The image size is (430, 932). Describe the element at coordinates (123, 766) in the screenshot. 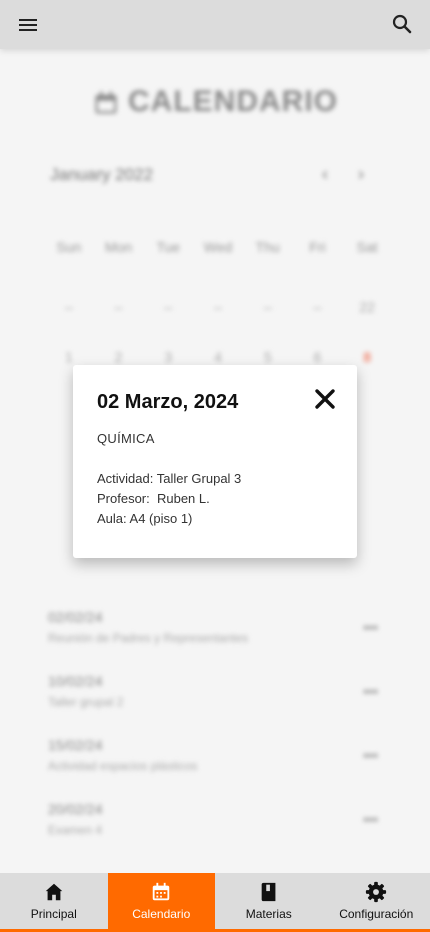

I see `event-description: Actividad espacios plásticos` at that location.